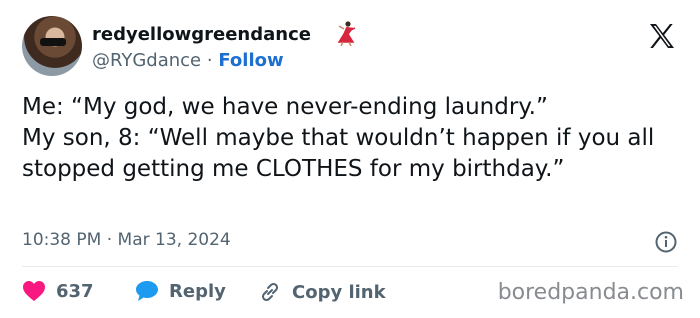 Image resolution: width=700 pixels, height=318 pixels. I want to click on reply-button: Reply, so click(180, 291).